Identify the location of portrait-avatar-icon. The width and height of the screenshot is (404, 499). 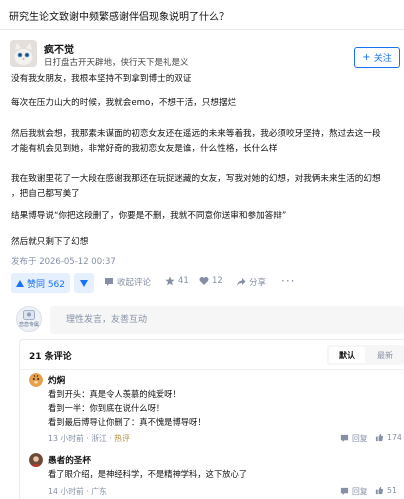
(36, 460).